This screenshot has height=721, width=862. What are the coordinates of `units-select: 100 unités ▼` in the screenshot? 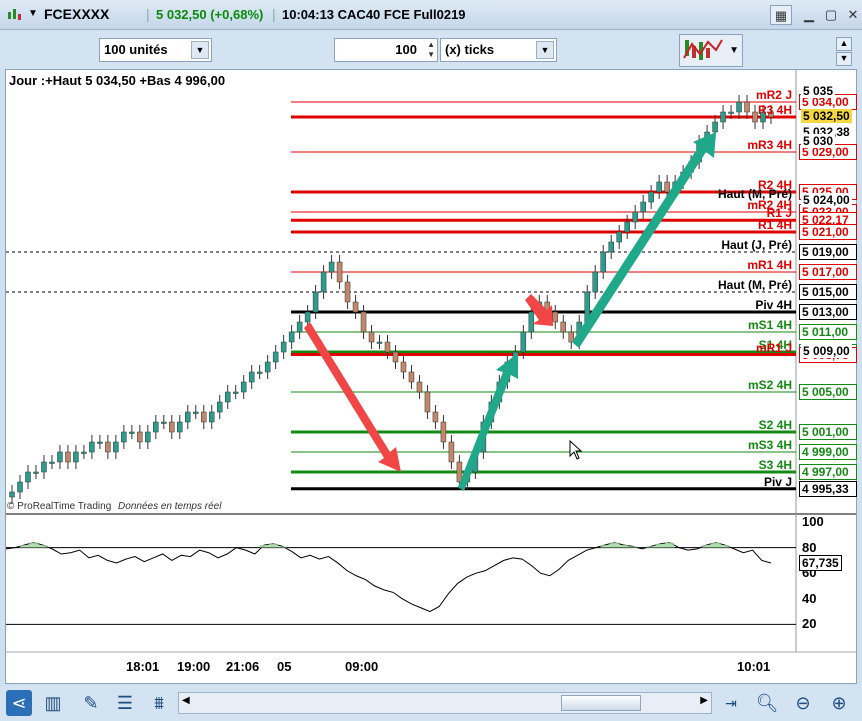 It's located at (155, 50).